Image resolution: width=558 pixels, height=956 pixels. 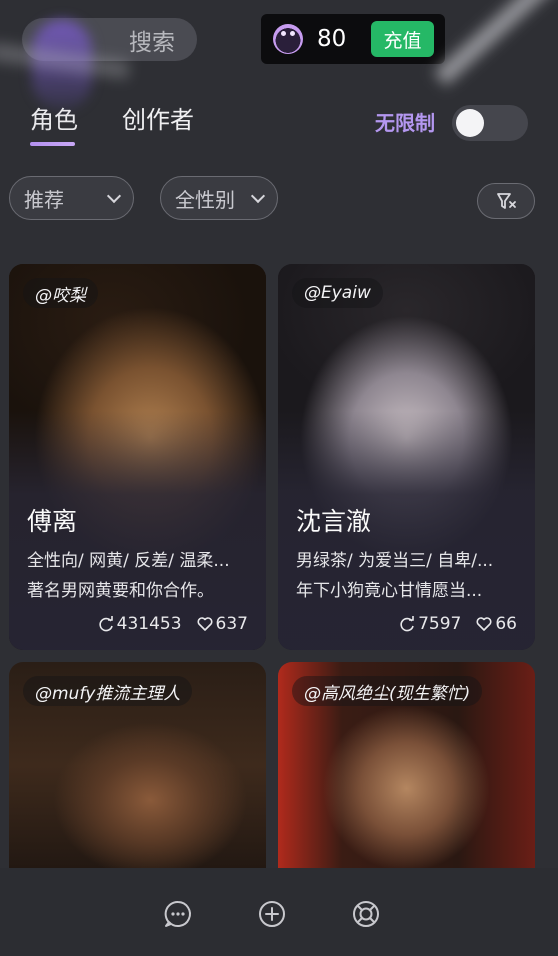 I want to click on card-stats: 7597 66, so click(x=457, y=624).